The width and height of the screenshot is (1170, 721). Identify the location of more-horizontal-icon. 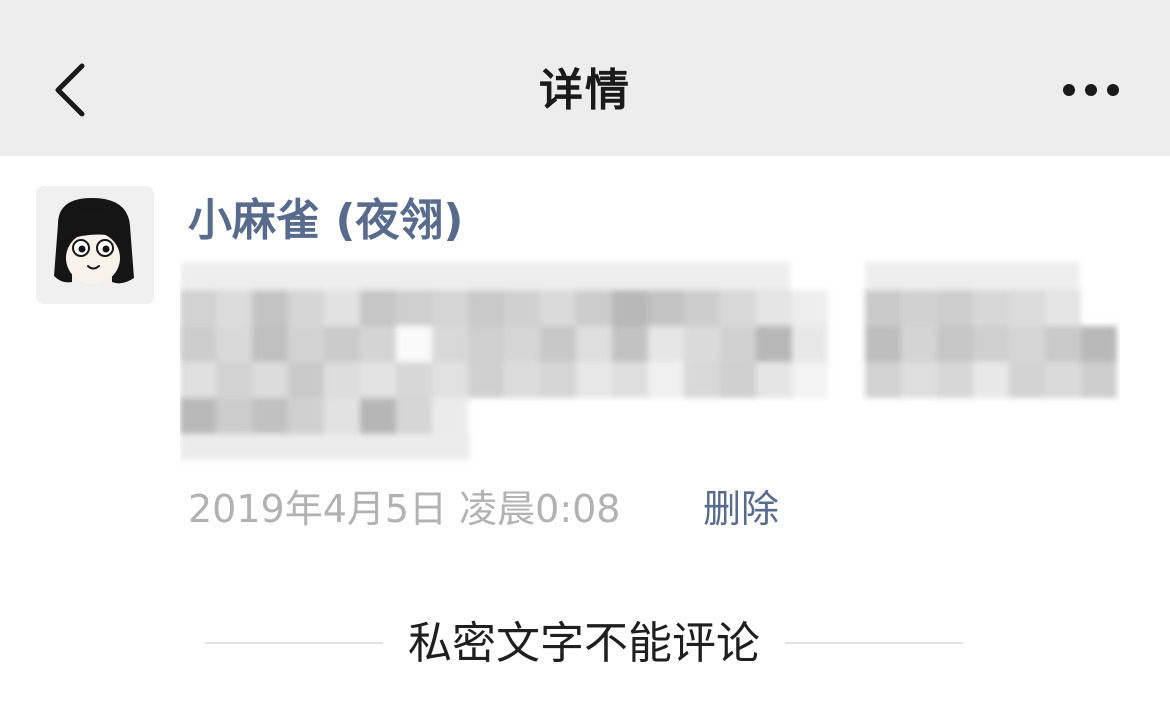
(1091, 90).